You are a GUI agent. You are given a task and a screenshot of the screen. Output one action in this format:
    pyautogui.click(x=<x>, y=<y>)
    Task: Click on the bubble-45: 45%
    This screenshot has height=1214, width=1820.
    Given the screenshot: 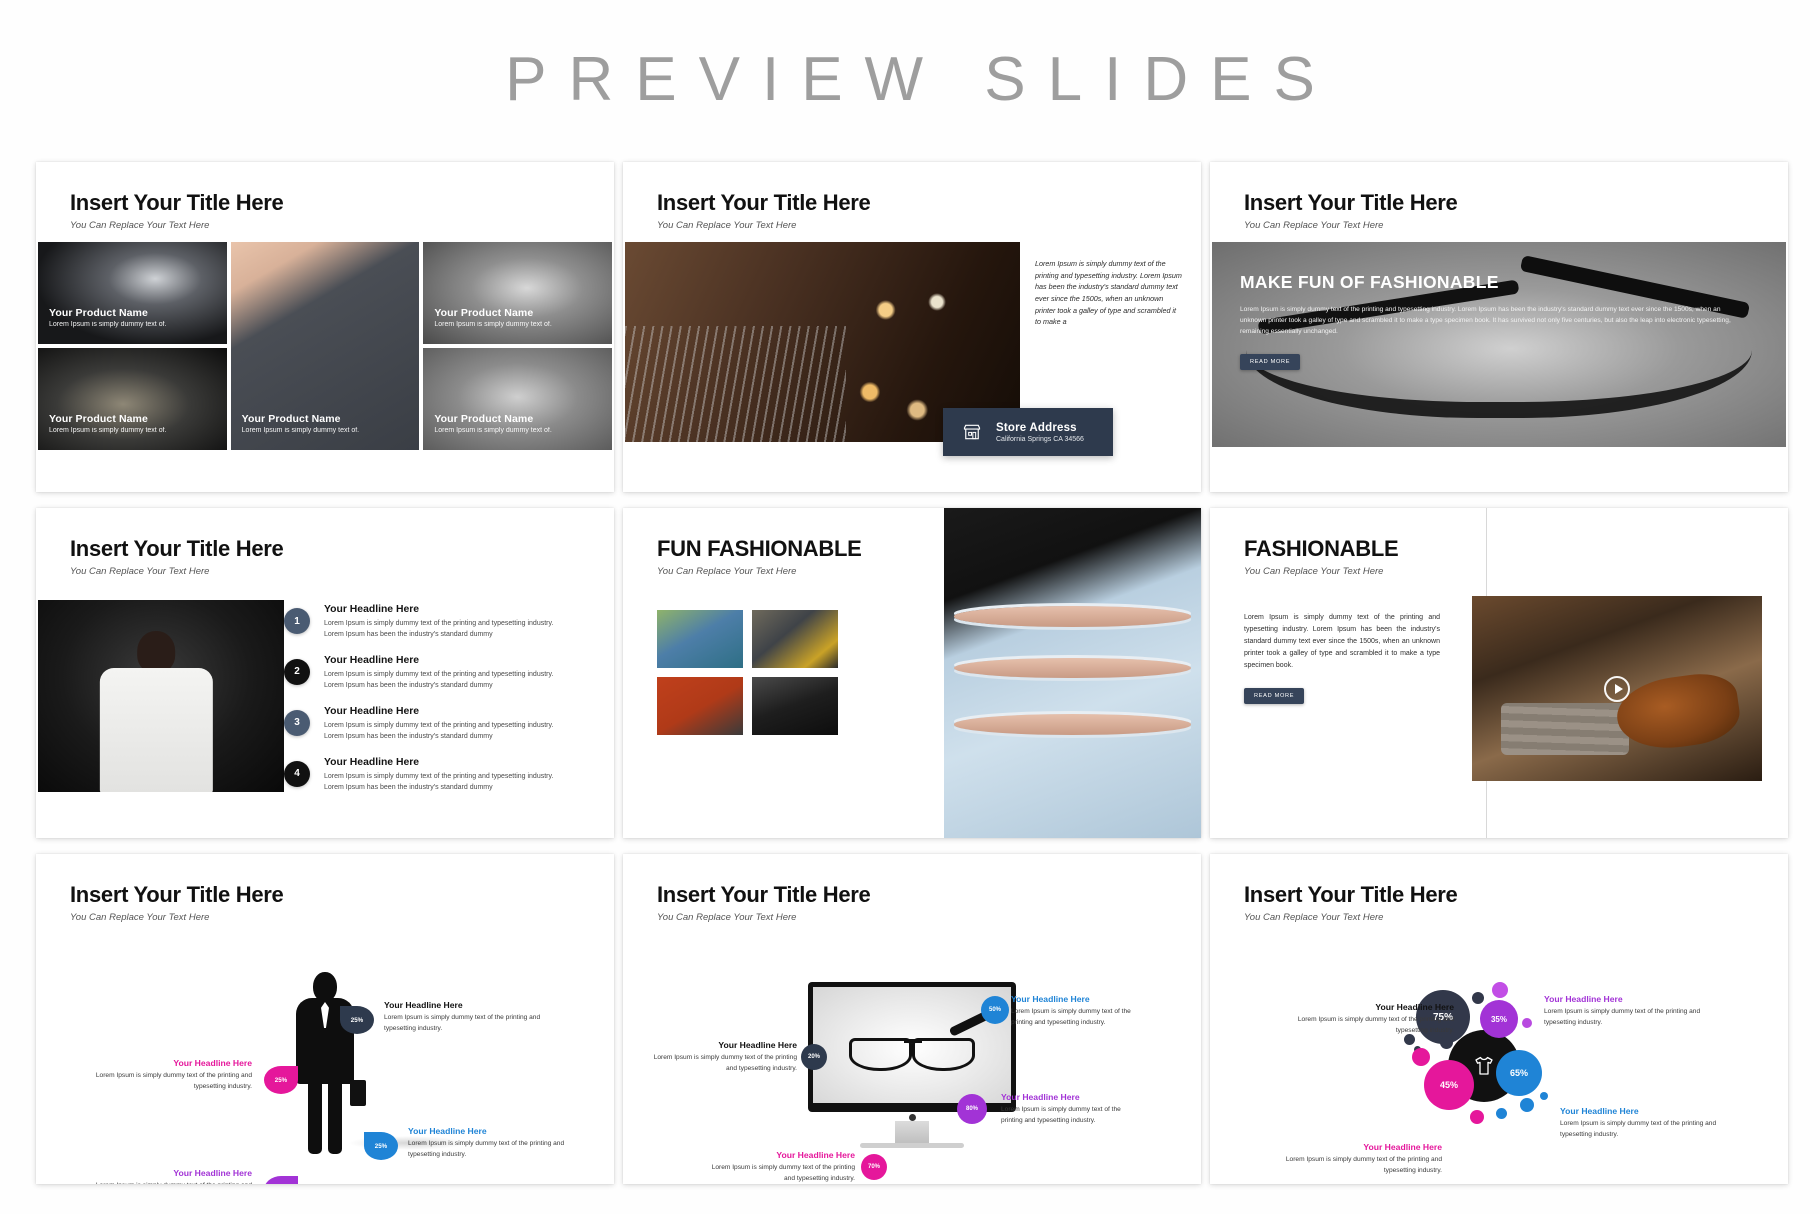 What is the action you would take?
    pyautogui.click(x=1449, y=1085)
    